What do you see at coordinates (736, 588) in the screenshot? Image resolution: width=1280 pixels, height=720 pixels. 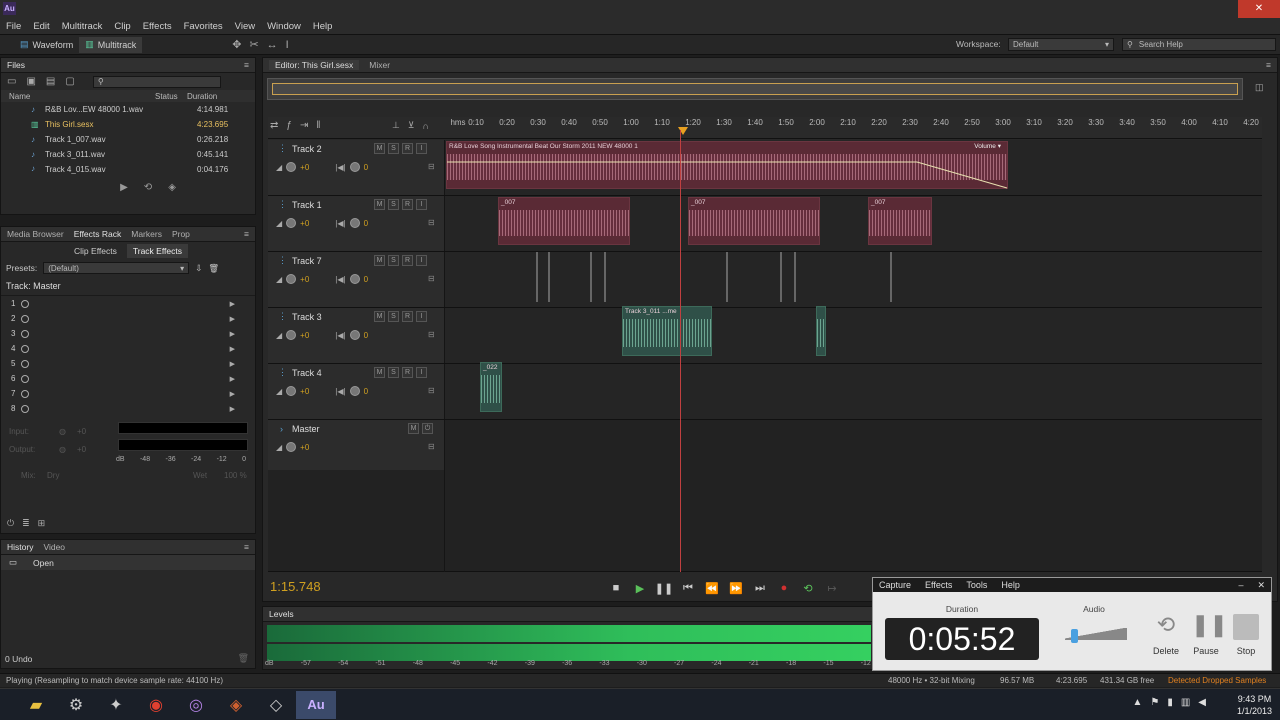 I see `fast-forward-icon: ⏩` at bounding box center [736, 588].